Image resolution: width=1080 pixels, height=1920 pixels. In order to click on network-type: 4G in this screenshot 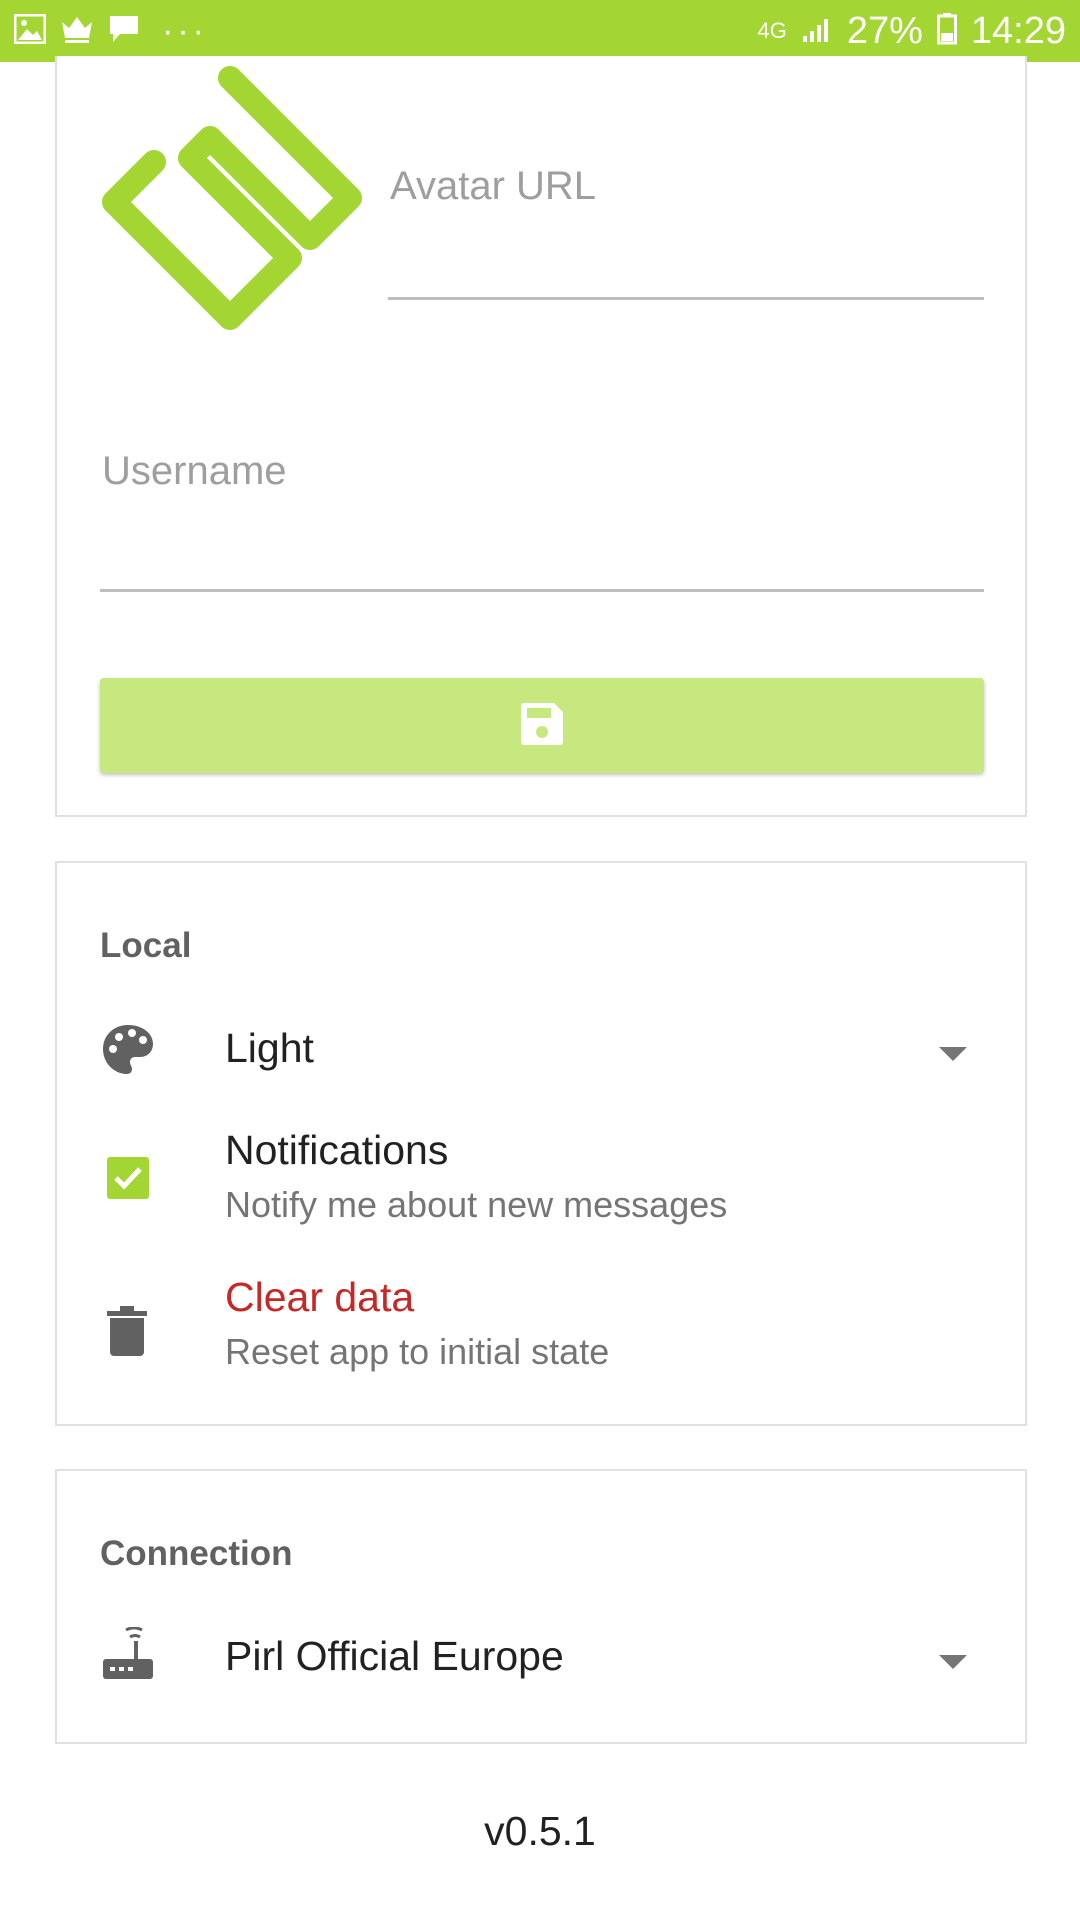, I will do `click(772, 30)`.